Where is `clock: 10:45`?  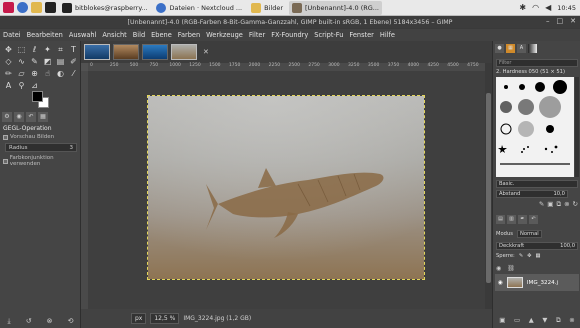 clock: 10:45 is located at coordinates (566, 8).